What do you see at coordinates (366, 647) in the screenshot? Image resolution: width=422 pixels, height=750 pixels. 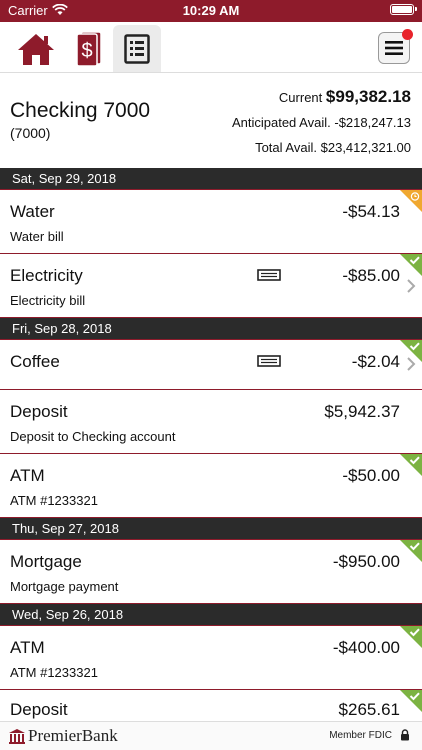 I see `transaction-amount: -$400.00` at bounding box center [366, 647].